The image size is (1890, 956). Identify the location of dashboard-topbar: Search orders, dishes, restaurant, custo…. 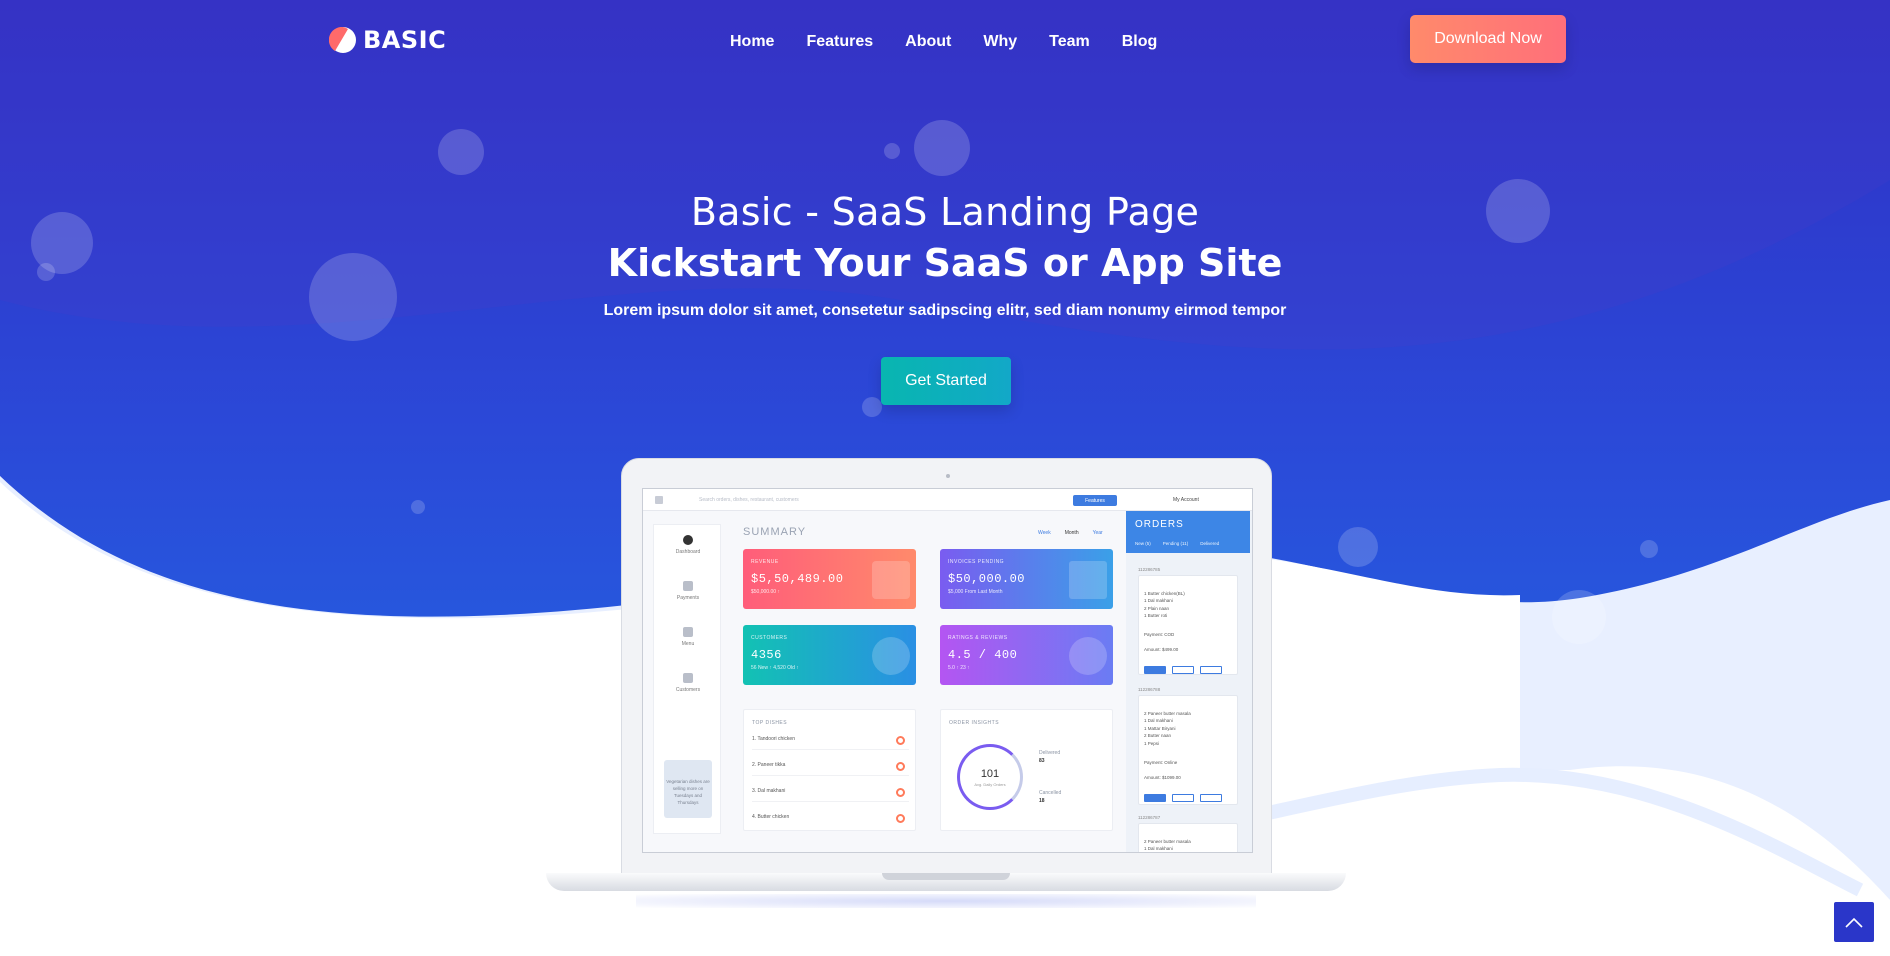
(947, 500).